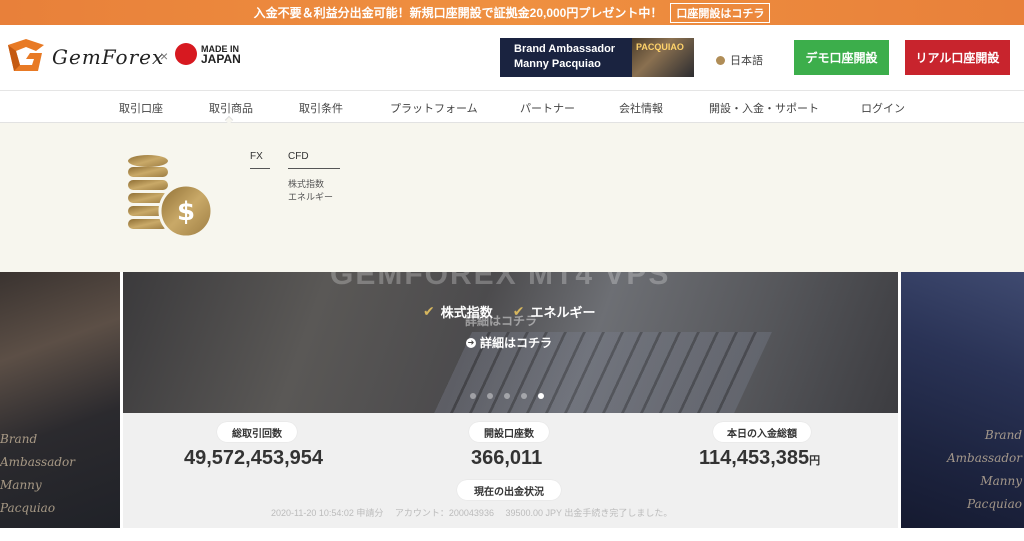 This screenshot has height=541, width=1024. What do you see at coordinates (841, 57) in the screenshot?
I see `demo-account-button: デモ口座開設` at bounding box center [841, 57].